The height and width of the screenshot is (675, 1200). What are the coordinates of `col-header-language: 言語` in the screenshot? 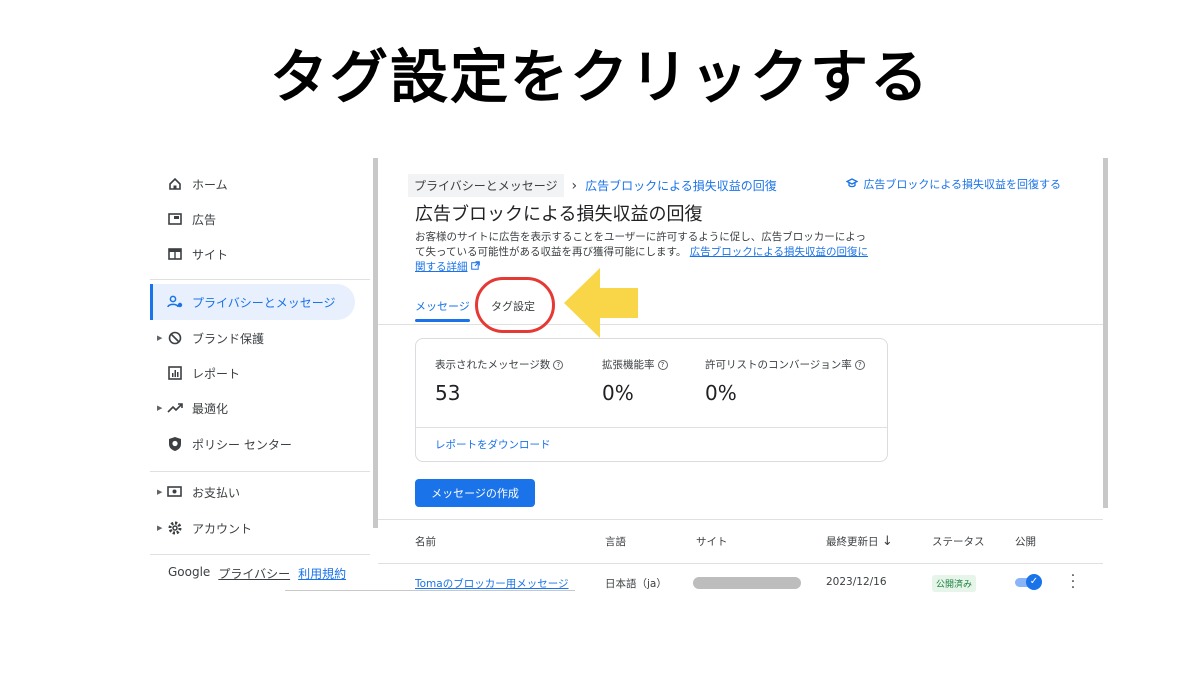 It's located at (615, 541).